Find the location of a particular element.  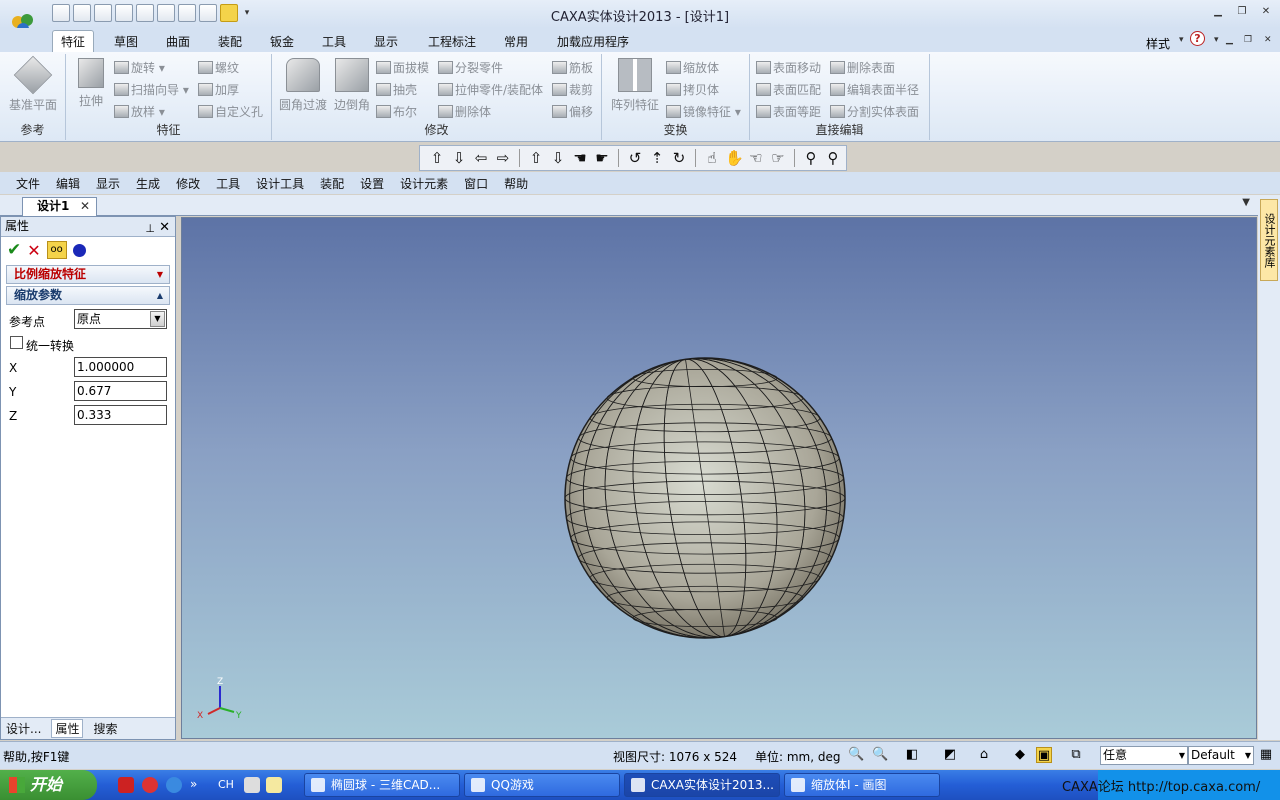

rib-button: 筋板 is located at coordinates (572, 68).